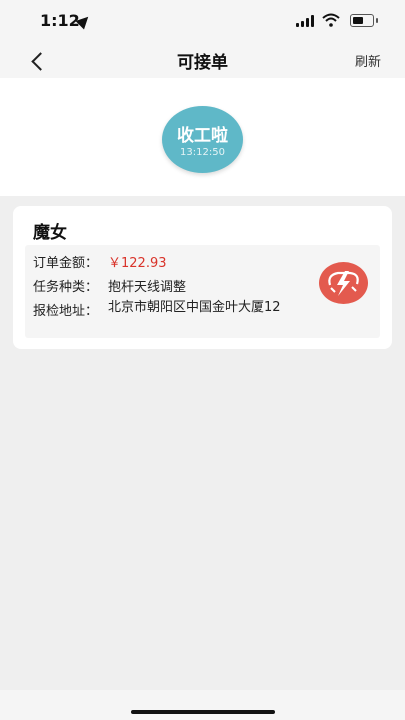 This screenshot has width=405, height=720. I want to click on task-type-value: 抱杆天线调整, so click(147, 287).